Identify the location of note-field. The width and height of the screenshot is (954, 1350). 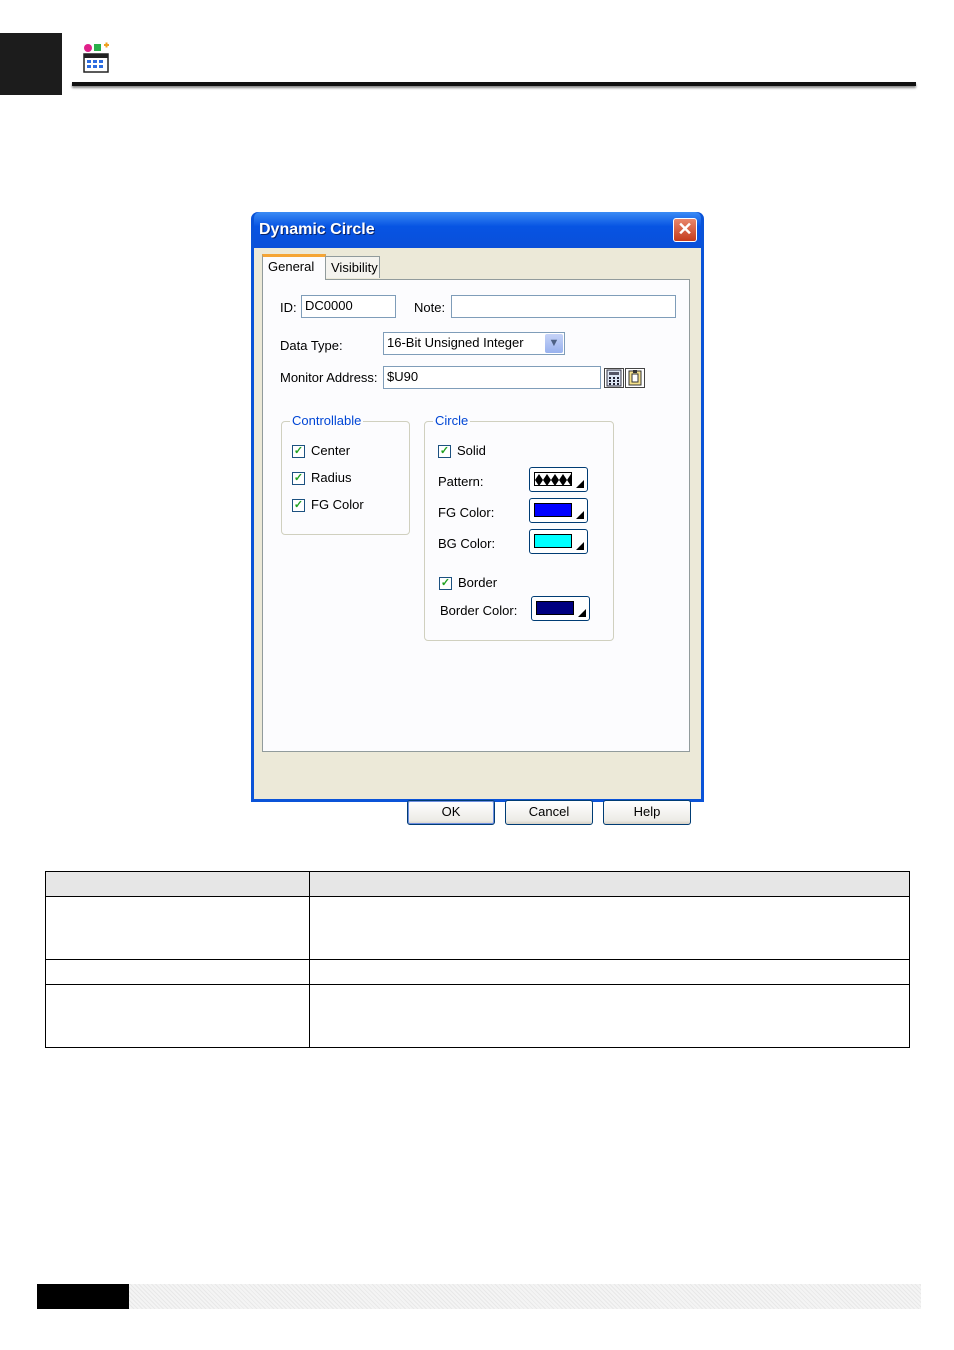
(563, 306).